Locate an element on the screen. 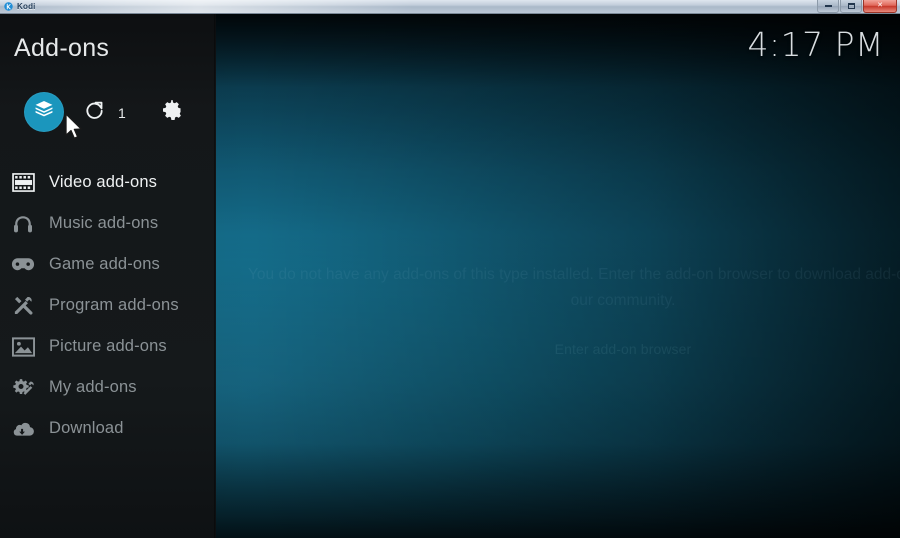  window-controls: ✕ is located at coordinates (856, 7).